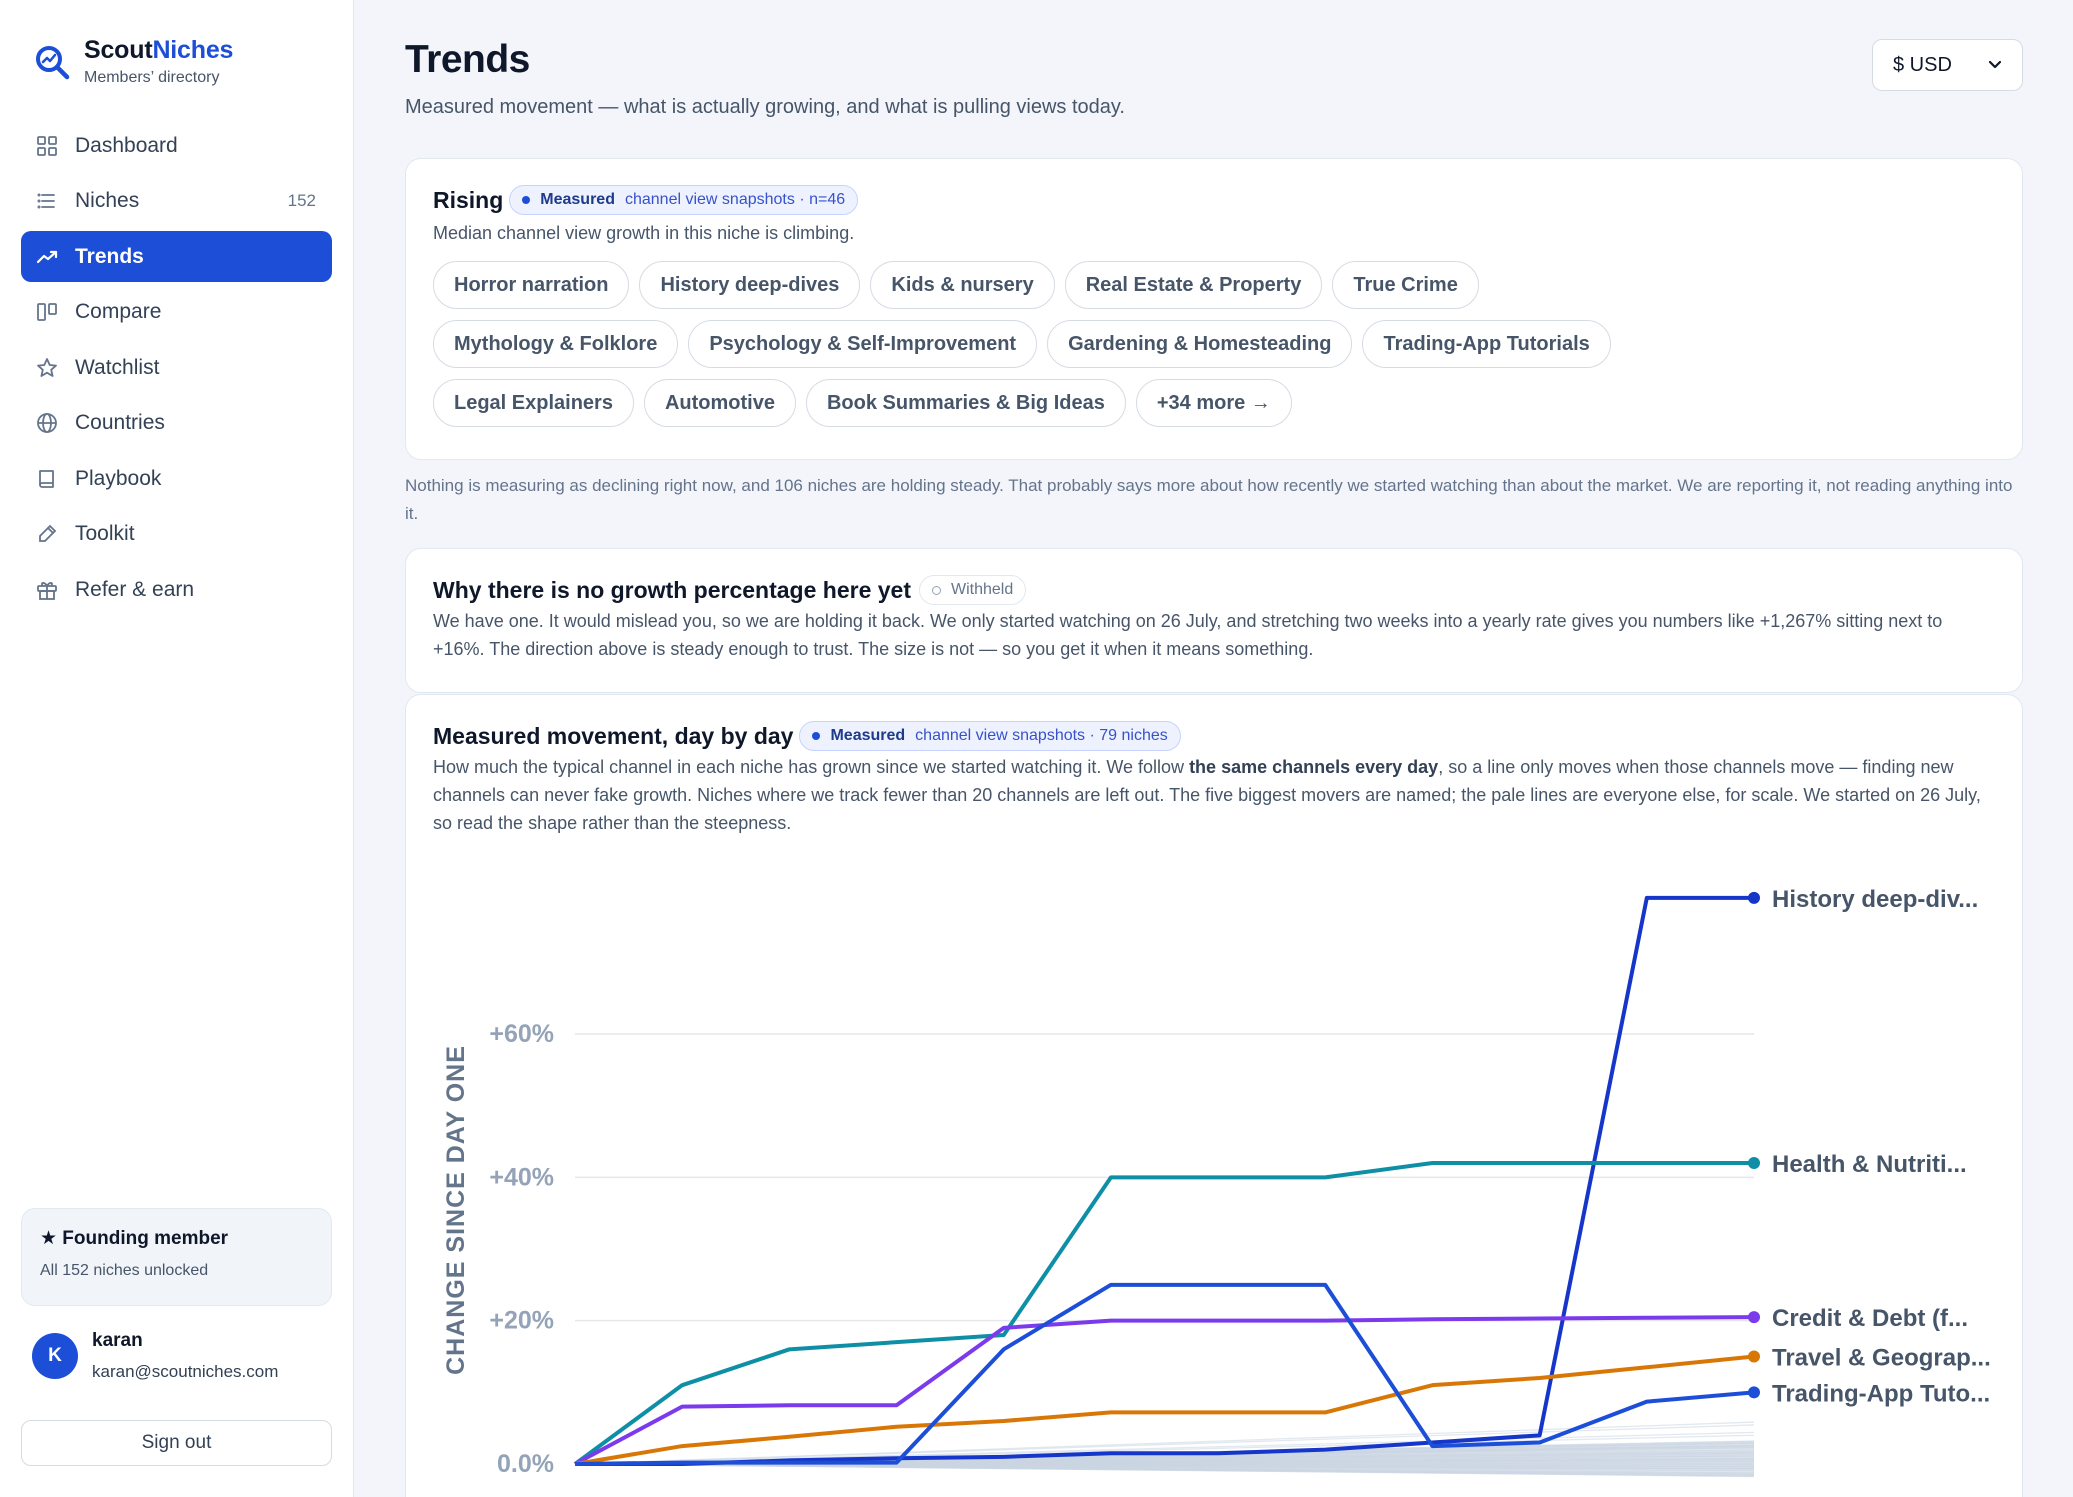 The width and height of the screenshot is (2073, 1497). Describe the element at coordinates (1922, 64) in the screenshot. I see `currency-value: $ USD` at that location.